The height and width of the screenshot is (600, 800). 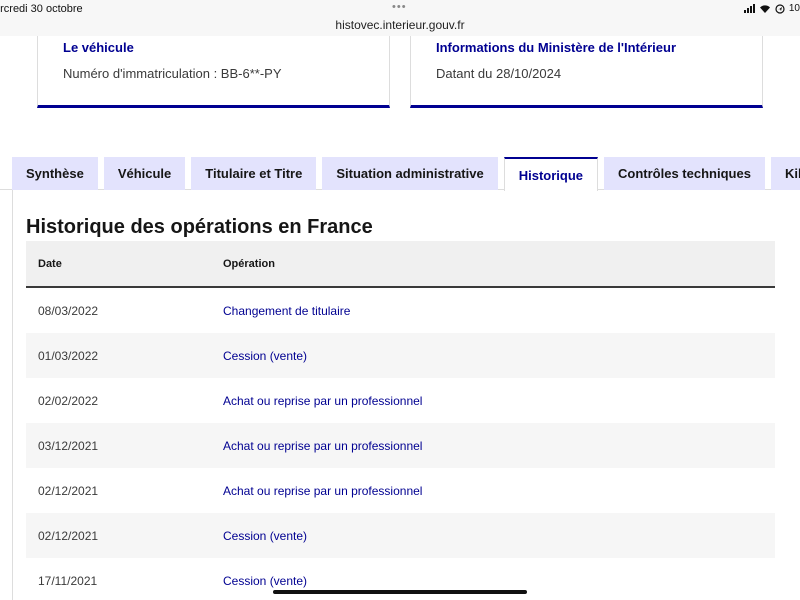 I want to click on signal-icon, so click(x=749, y=8).